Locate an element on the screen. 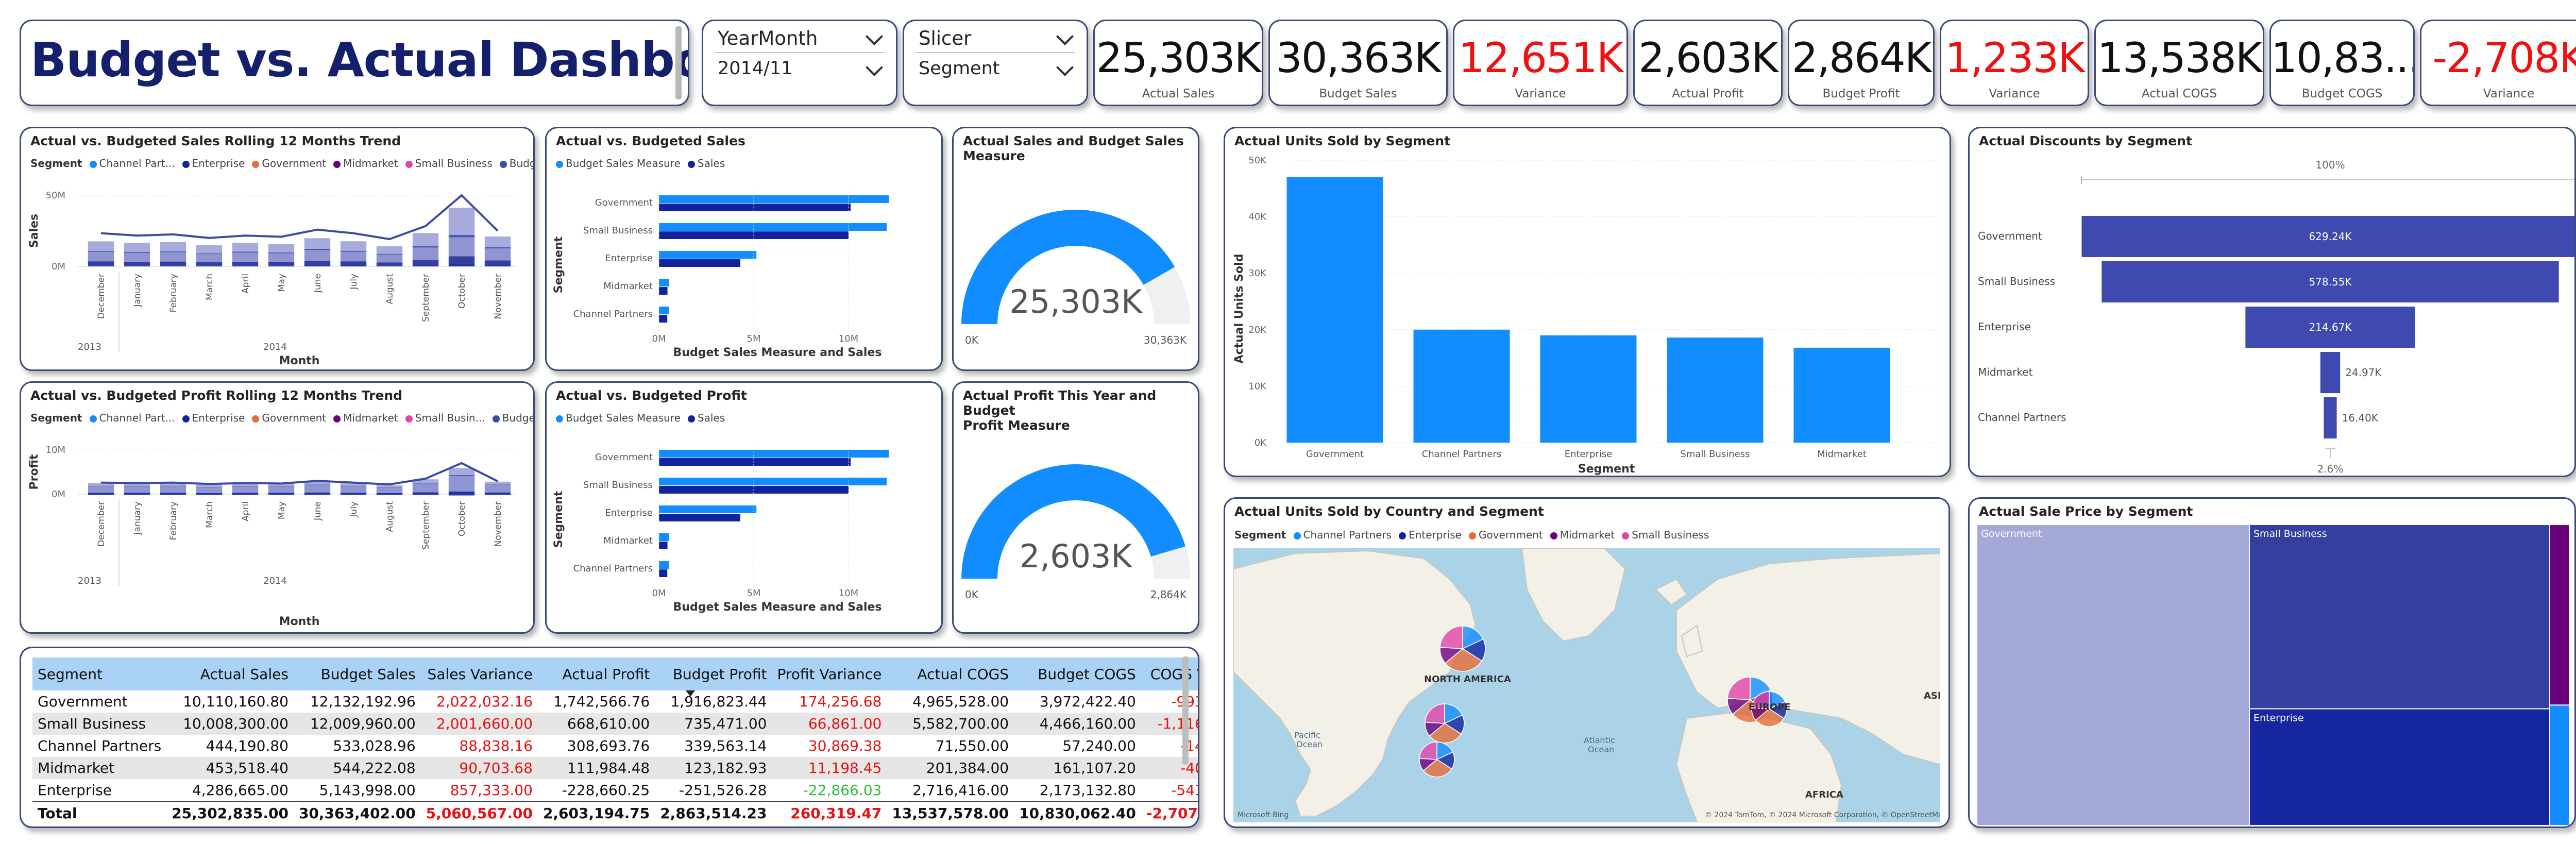  x-tick-label: 0M is located at coordinates (659, 593).